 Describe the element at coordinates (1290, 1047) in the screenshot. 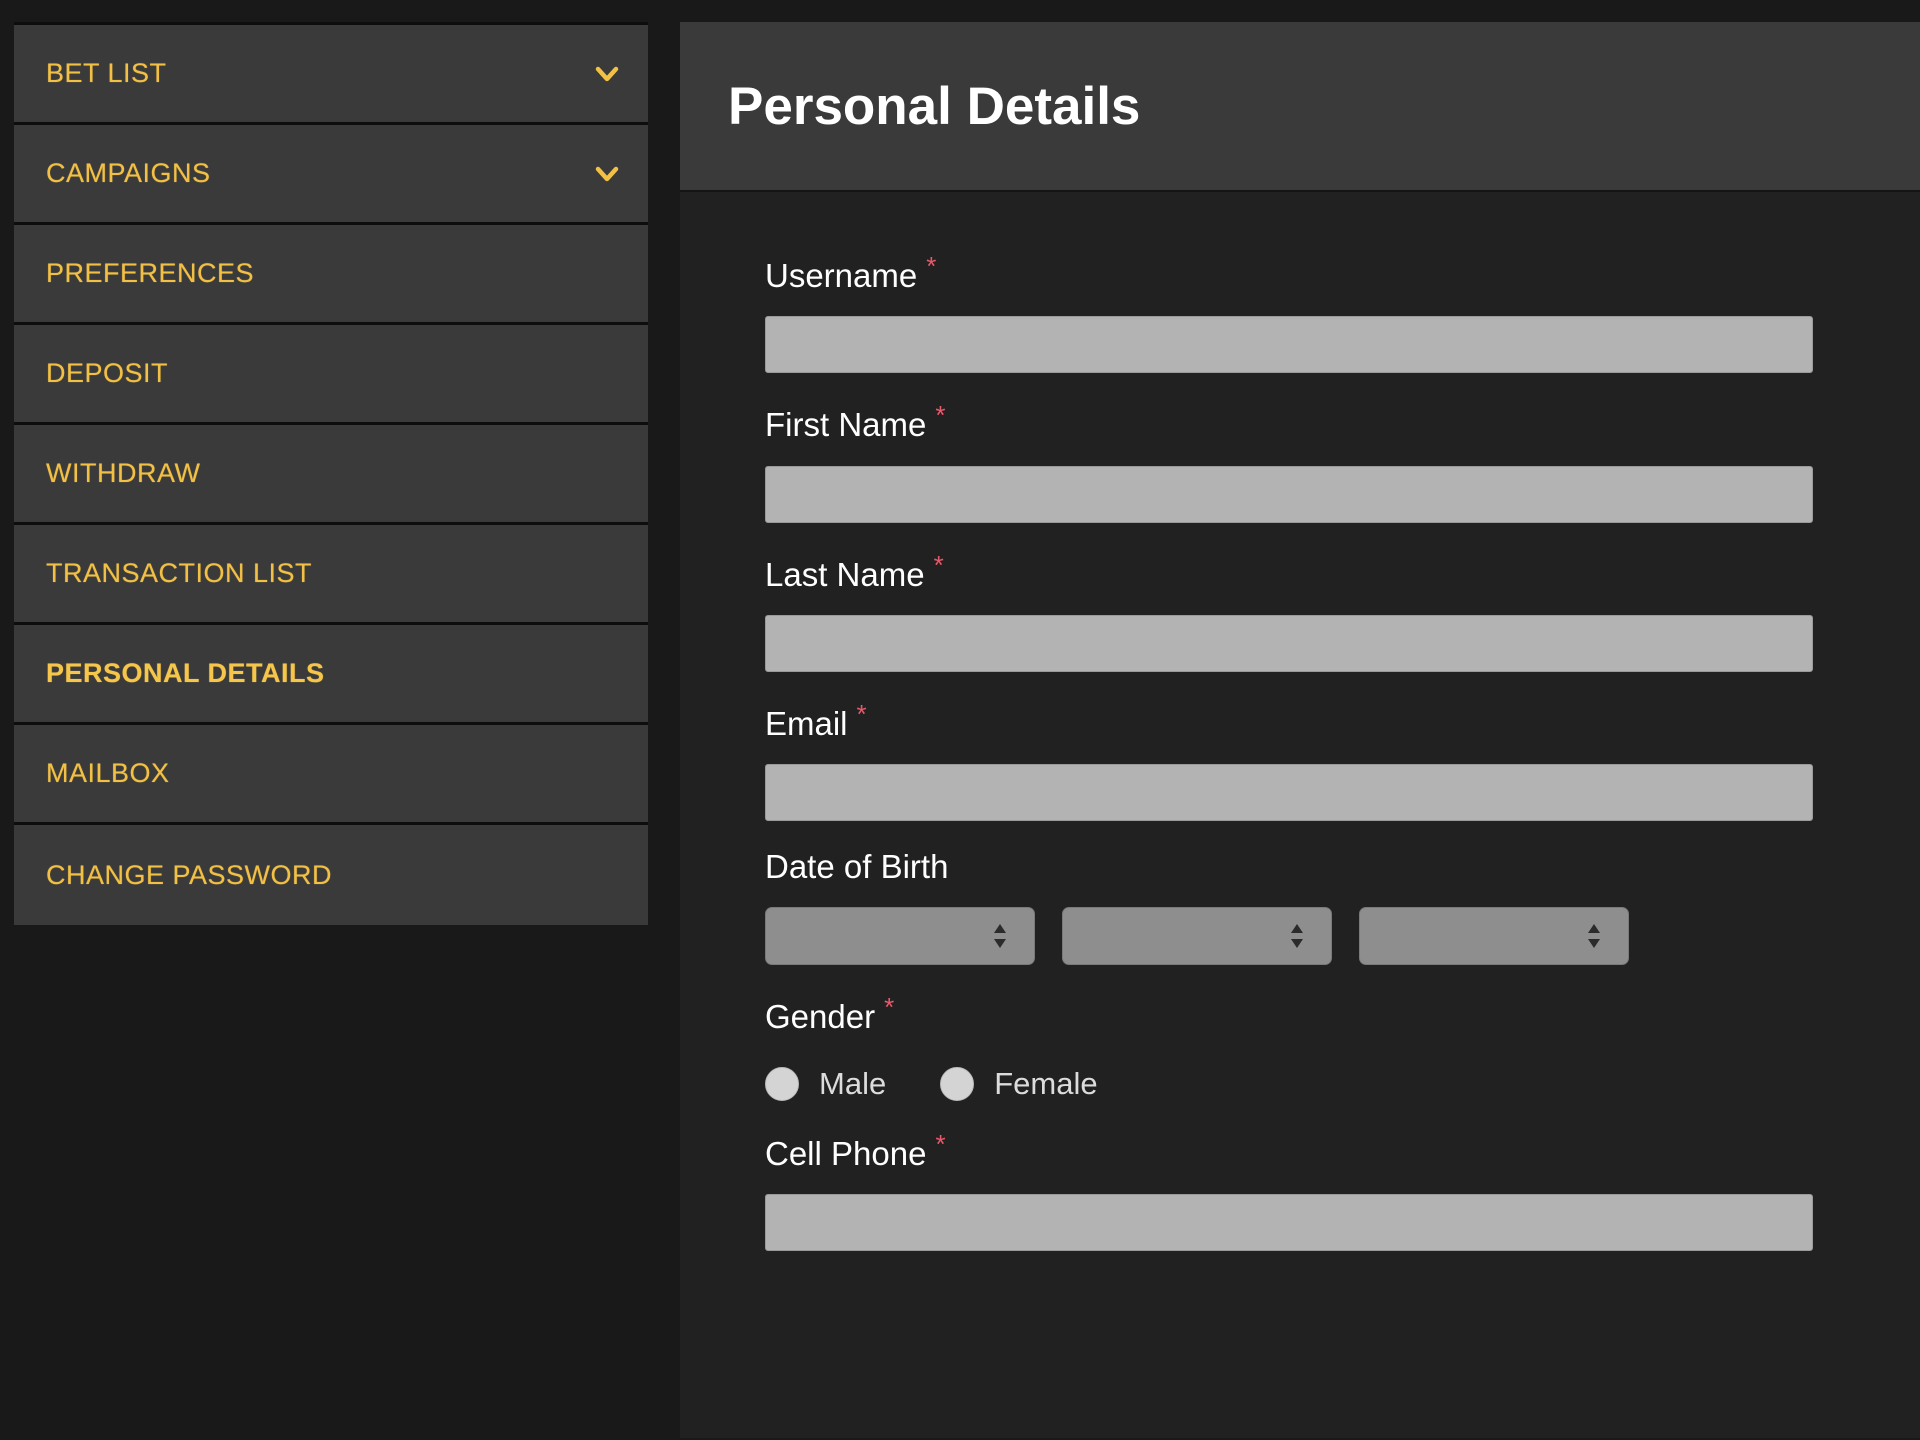

I see `field-gender: Gender * Male Female` at that location.